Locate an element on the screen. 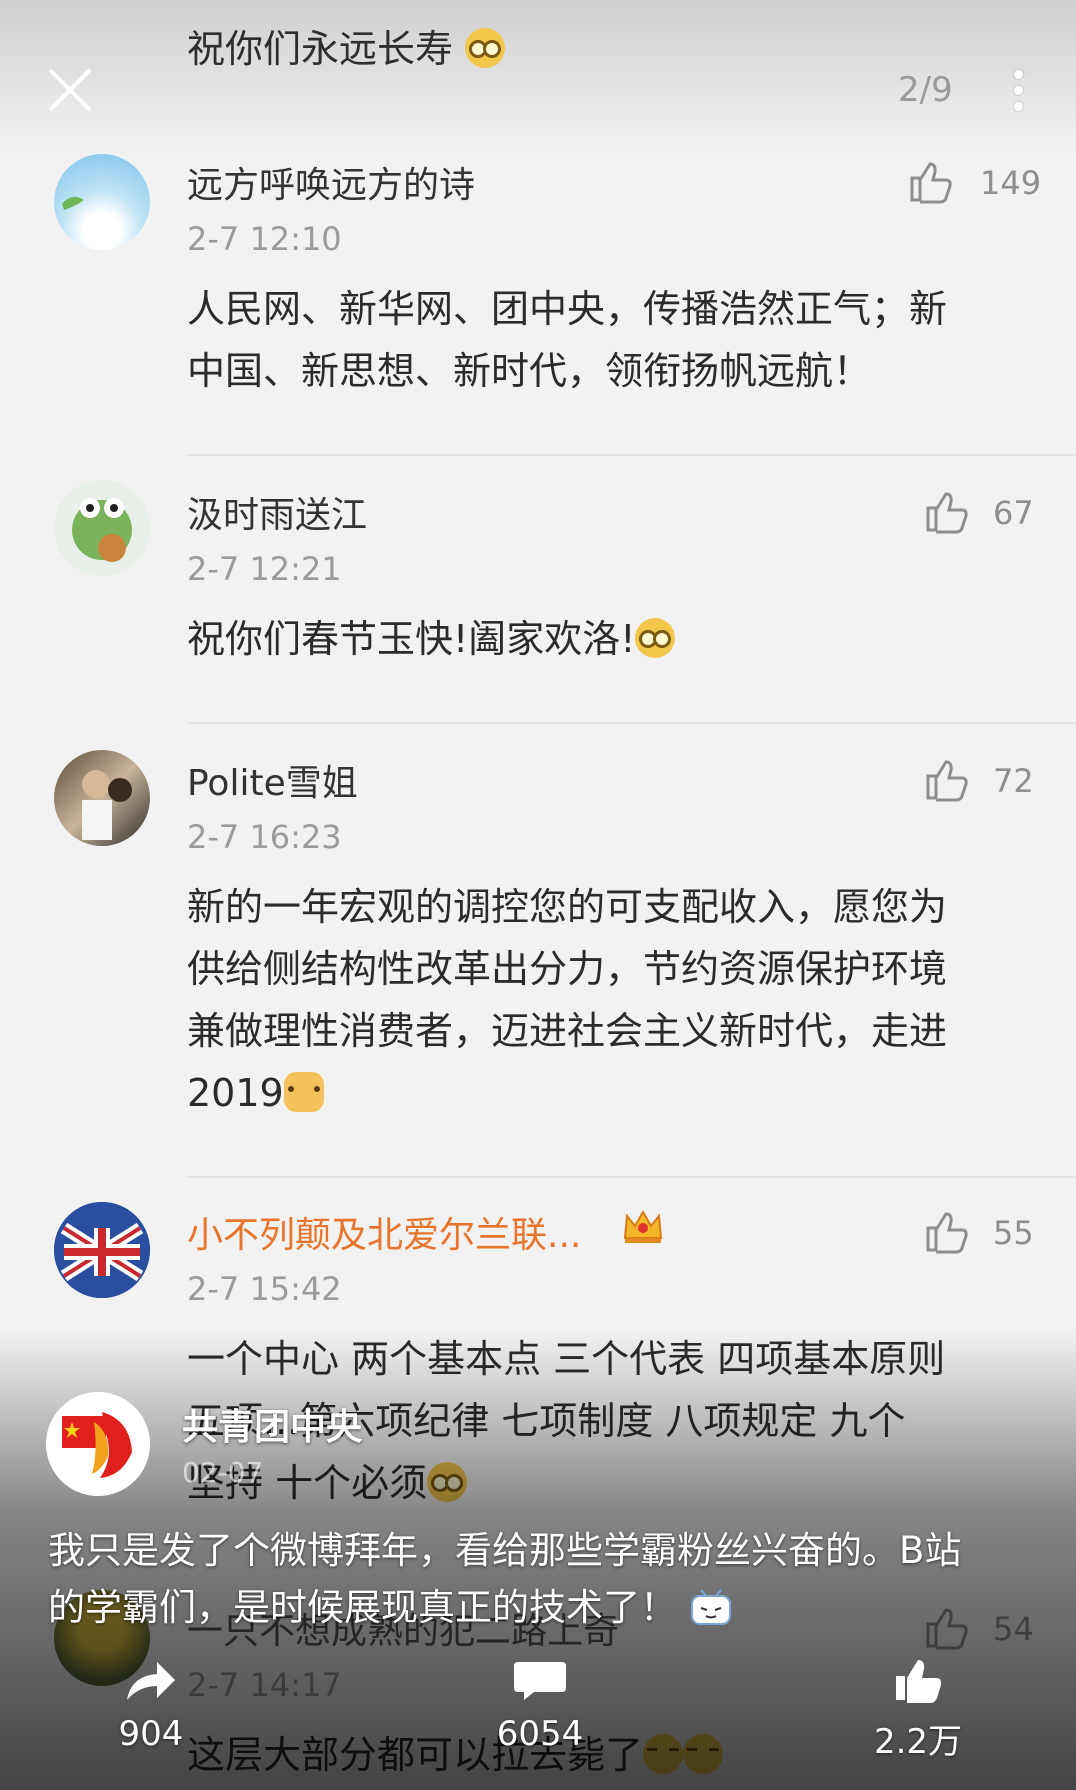  comment-line: 人民网、新华网、团中央，传播浩然正气；新 is located at coordinates (567, 309).